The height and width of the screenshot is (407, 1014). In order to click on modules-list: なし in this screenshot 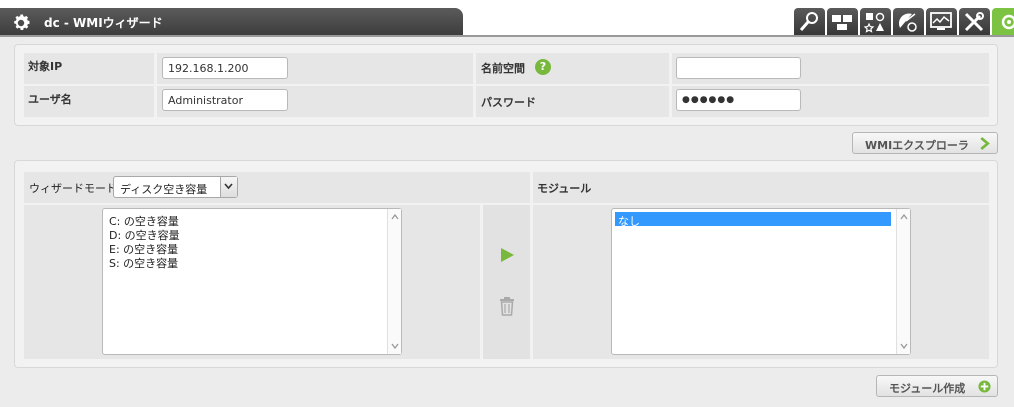, I will do `click(761, 281)`.